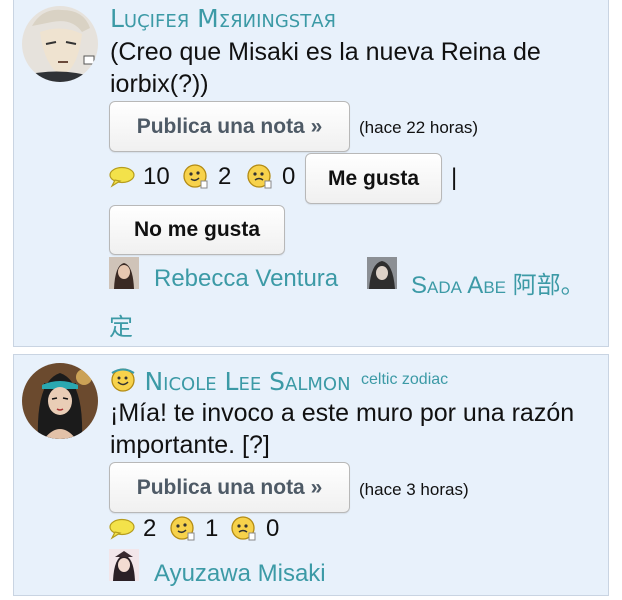  What do you see at coordinates (123, 380) in the screenshot?
I see `zodiac-badge-icon` at bounding box center [123, 380].